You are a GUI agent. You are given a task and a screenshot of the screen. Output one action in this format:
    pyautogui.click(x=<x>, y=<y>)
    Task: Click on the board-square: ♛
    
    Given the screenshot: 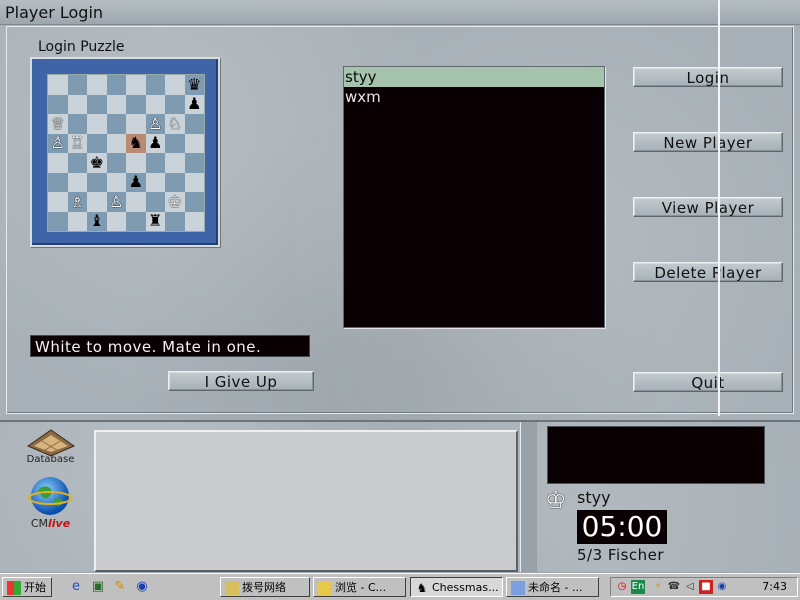 What is the action you would take?
    pyautogui.click(x=194, y=85)
    